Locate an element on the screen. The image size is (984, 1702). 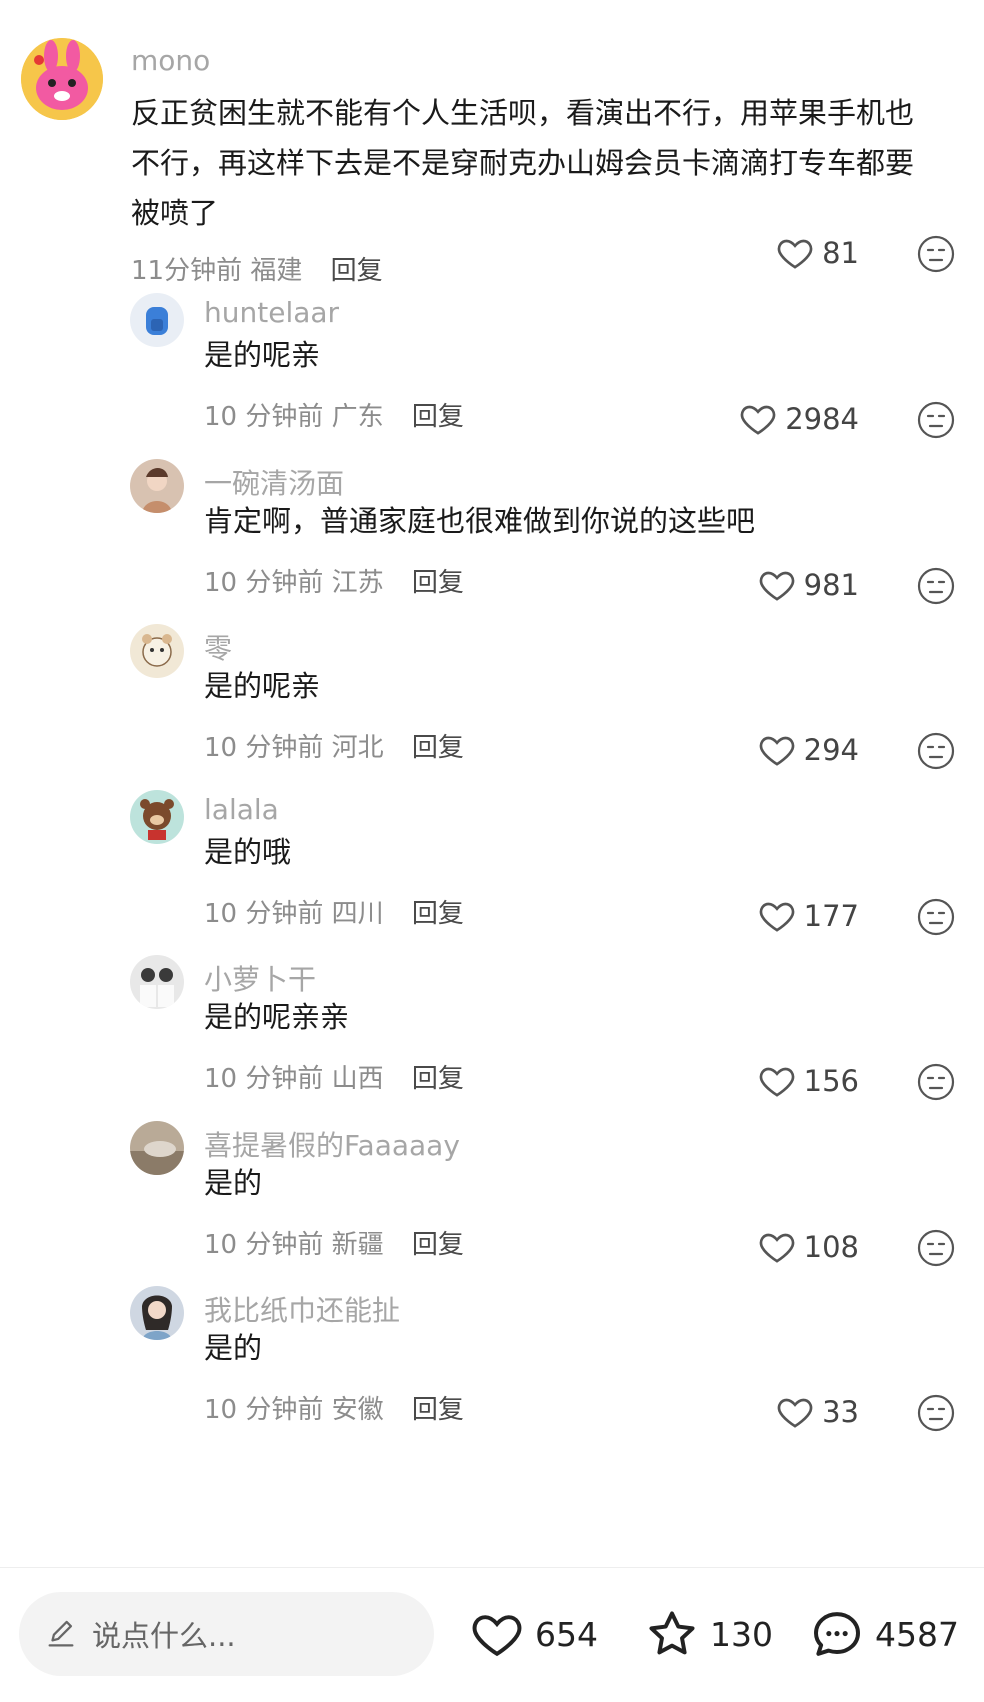
username: mono is located at coordinates (170, 60).